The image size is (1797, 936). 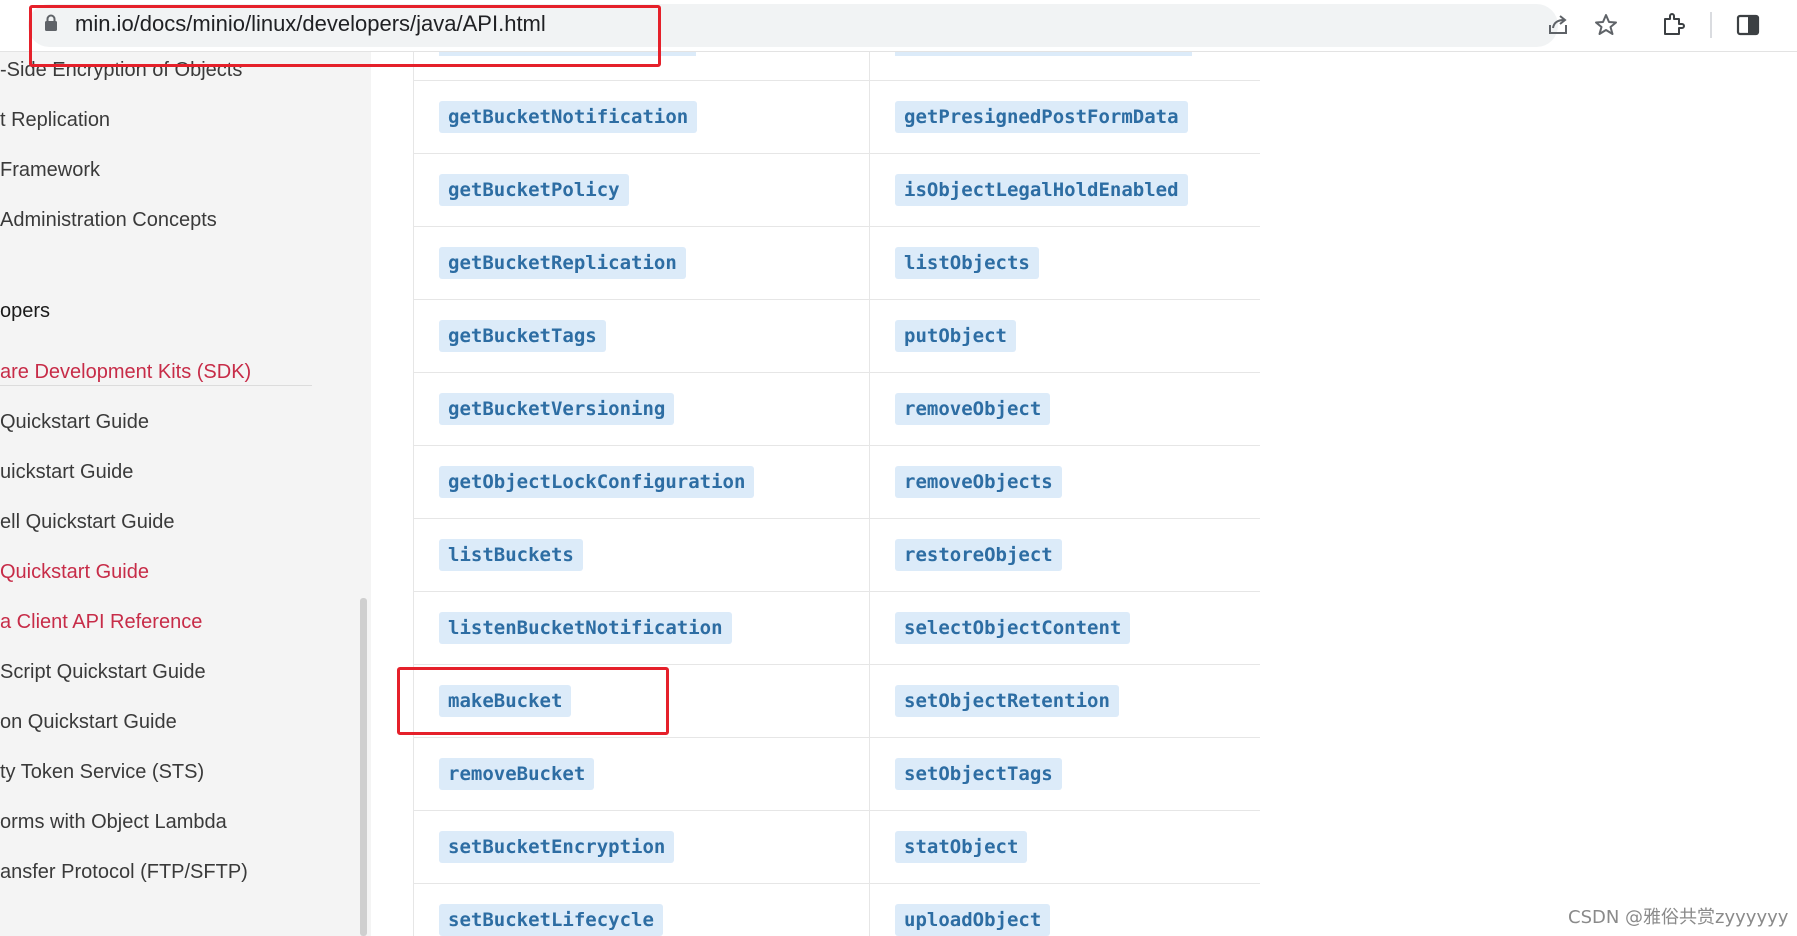 What do you see at coordinates (108, 220) in the screenshot?
I see `sidebar-item: Administration Concepts` at bounding box center [108, 220].